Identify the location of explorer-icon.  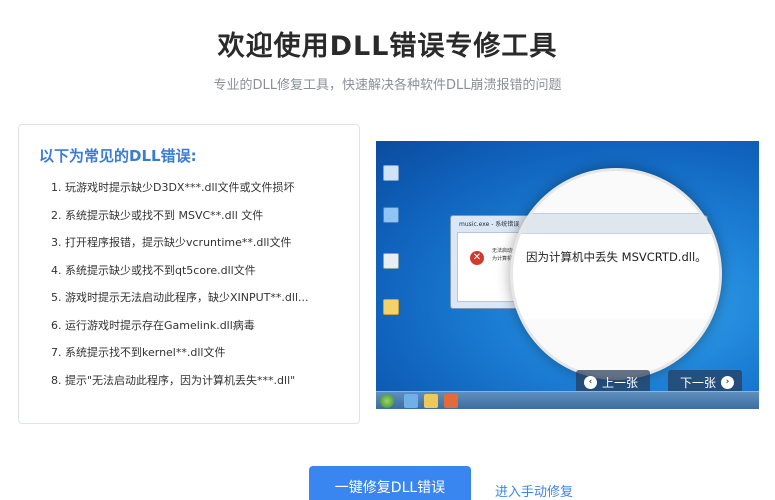
(431, 401).